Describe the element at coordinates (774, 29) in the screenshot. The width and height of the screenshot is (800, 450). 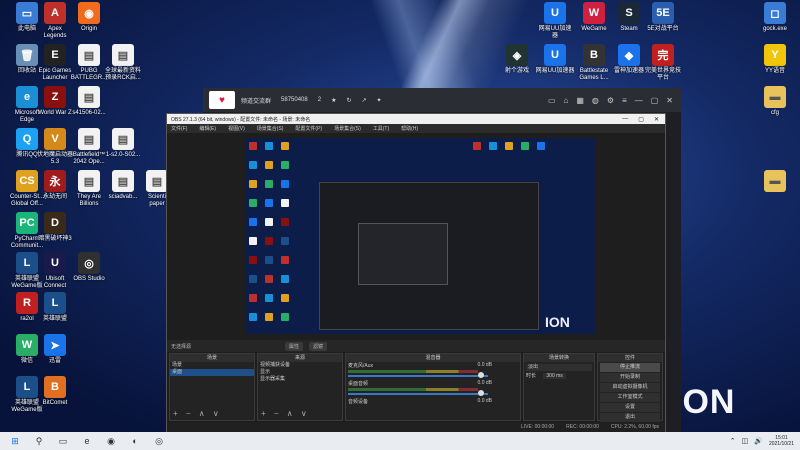
I see `desktop-icon-label: gock.exe` at that location.